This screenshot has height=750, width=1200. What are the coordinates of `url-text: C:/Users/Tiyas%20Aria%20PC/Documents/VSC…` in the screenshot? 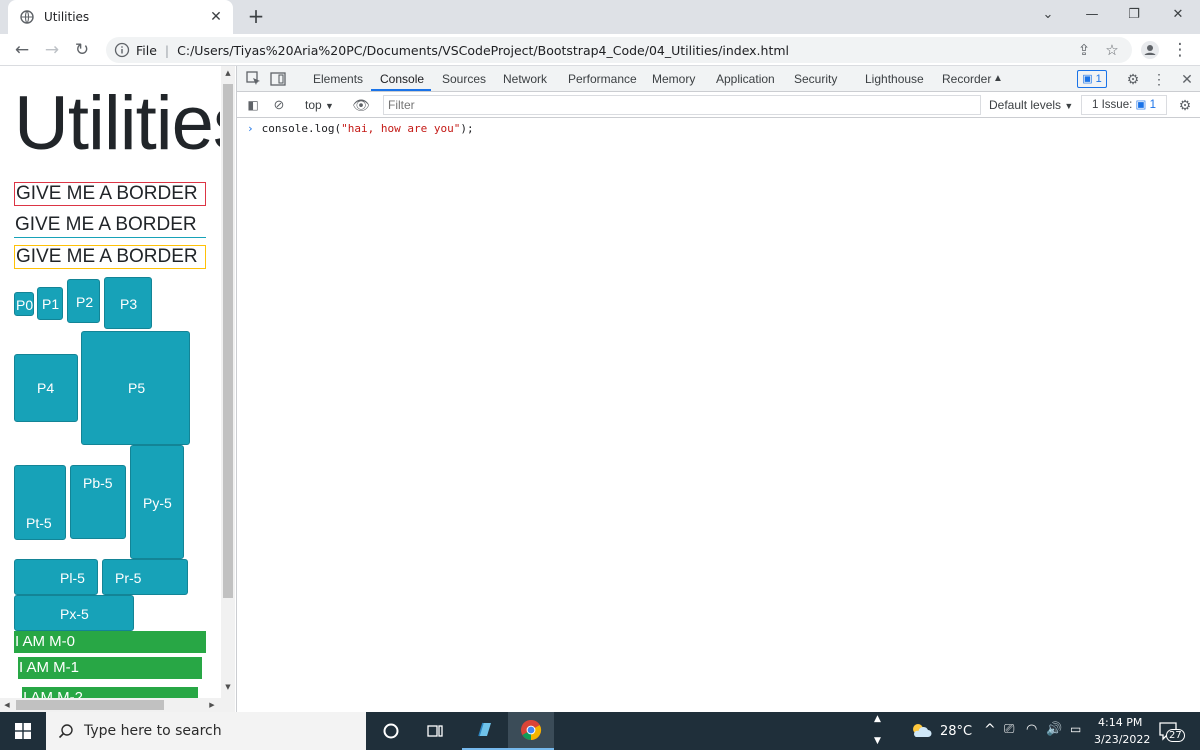 It's located at (483, 50).